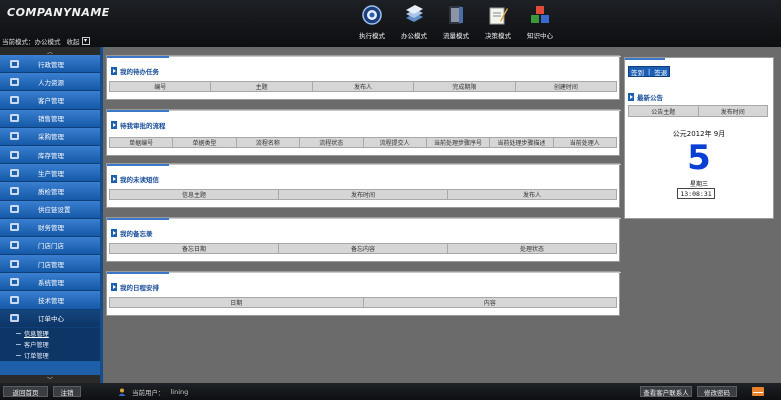 The height and width of the screenshot is (400, 781). What do you see at coordinates (58, 12) in the screenshot?
I see `company-logo: COMPANYNAME` at bounding box center [58, 12].